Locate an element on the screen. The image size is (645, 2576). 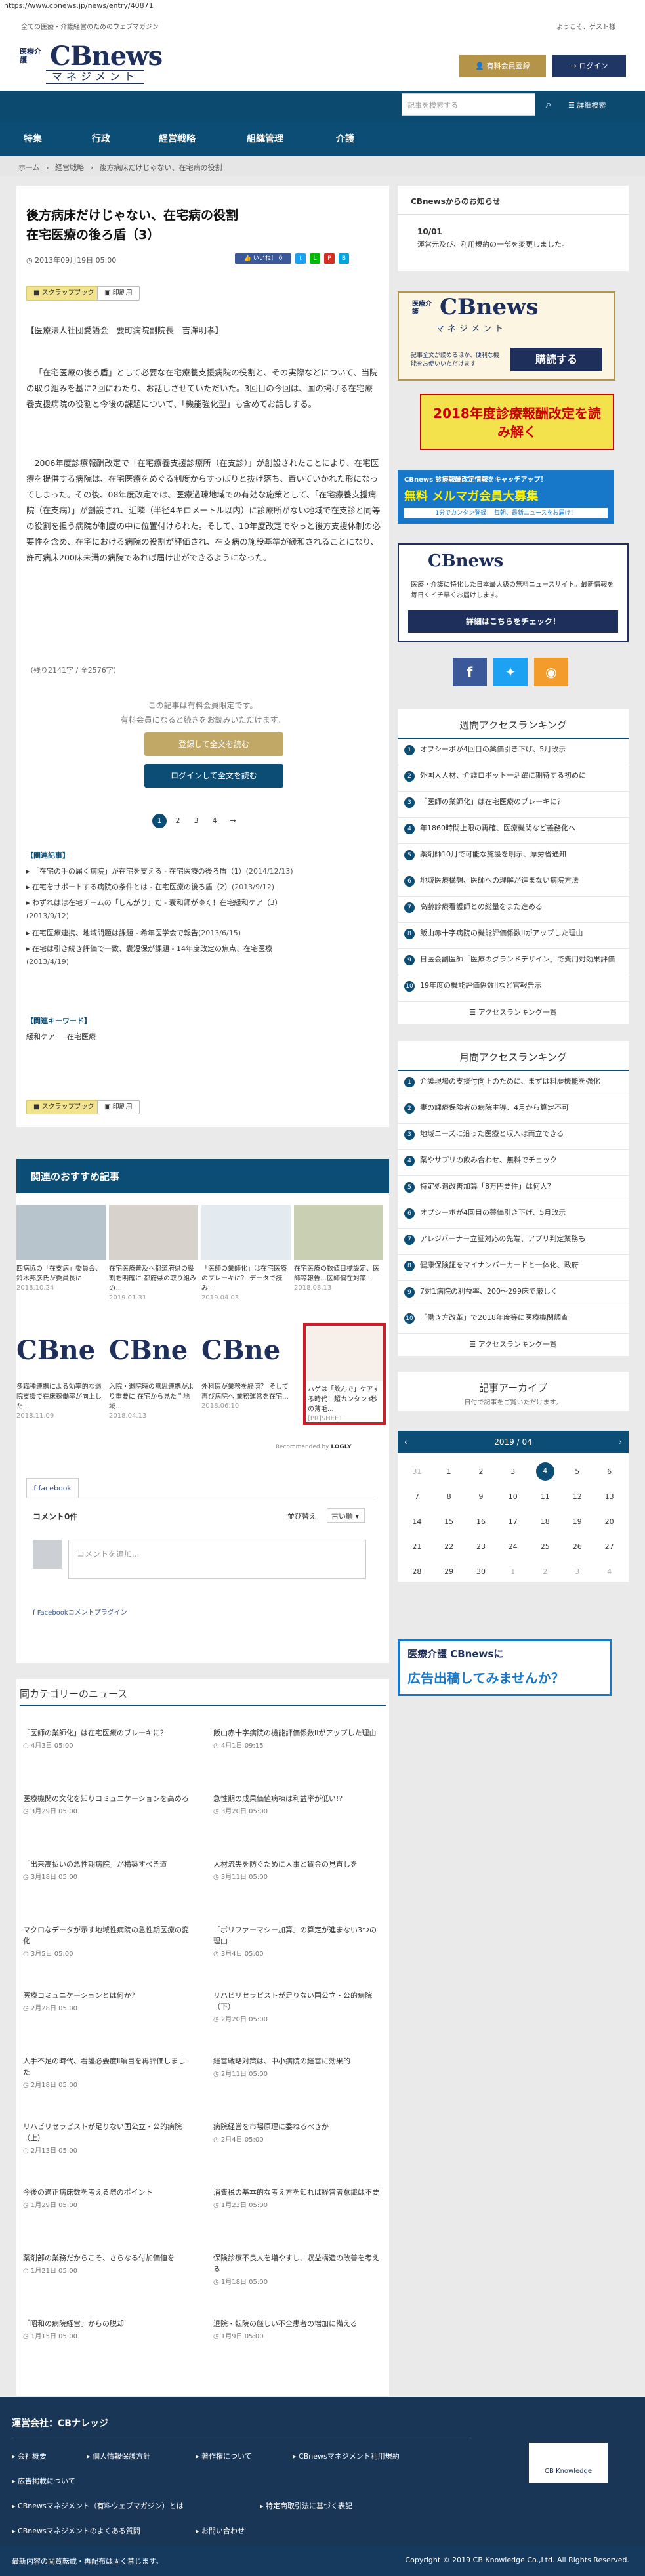
calendar-day: 29 is located at coordinates (449, 1571).